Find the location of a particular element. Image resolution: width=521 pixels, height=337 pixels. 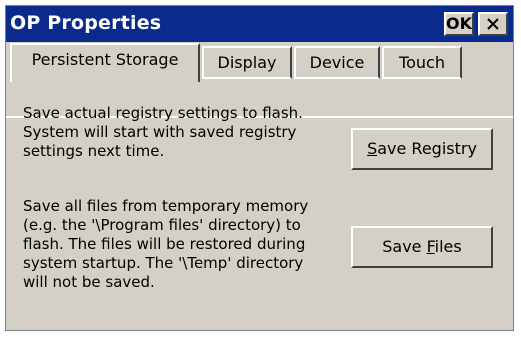

close-button is located at coordinates (493, 24).